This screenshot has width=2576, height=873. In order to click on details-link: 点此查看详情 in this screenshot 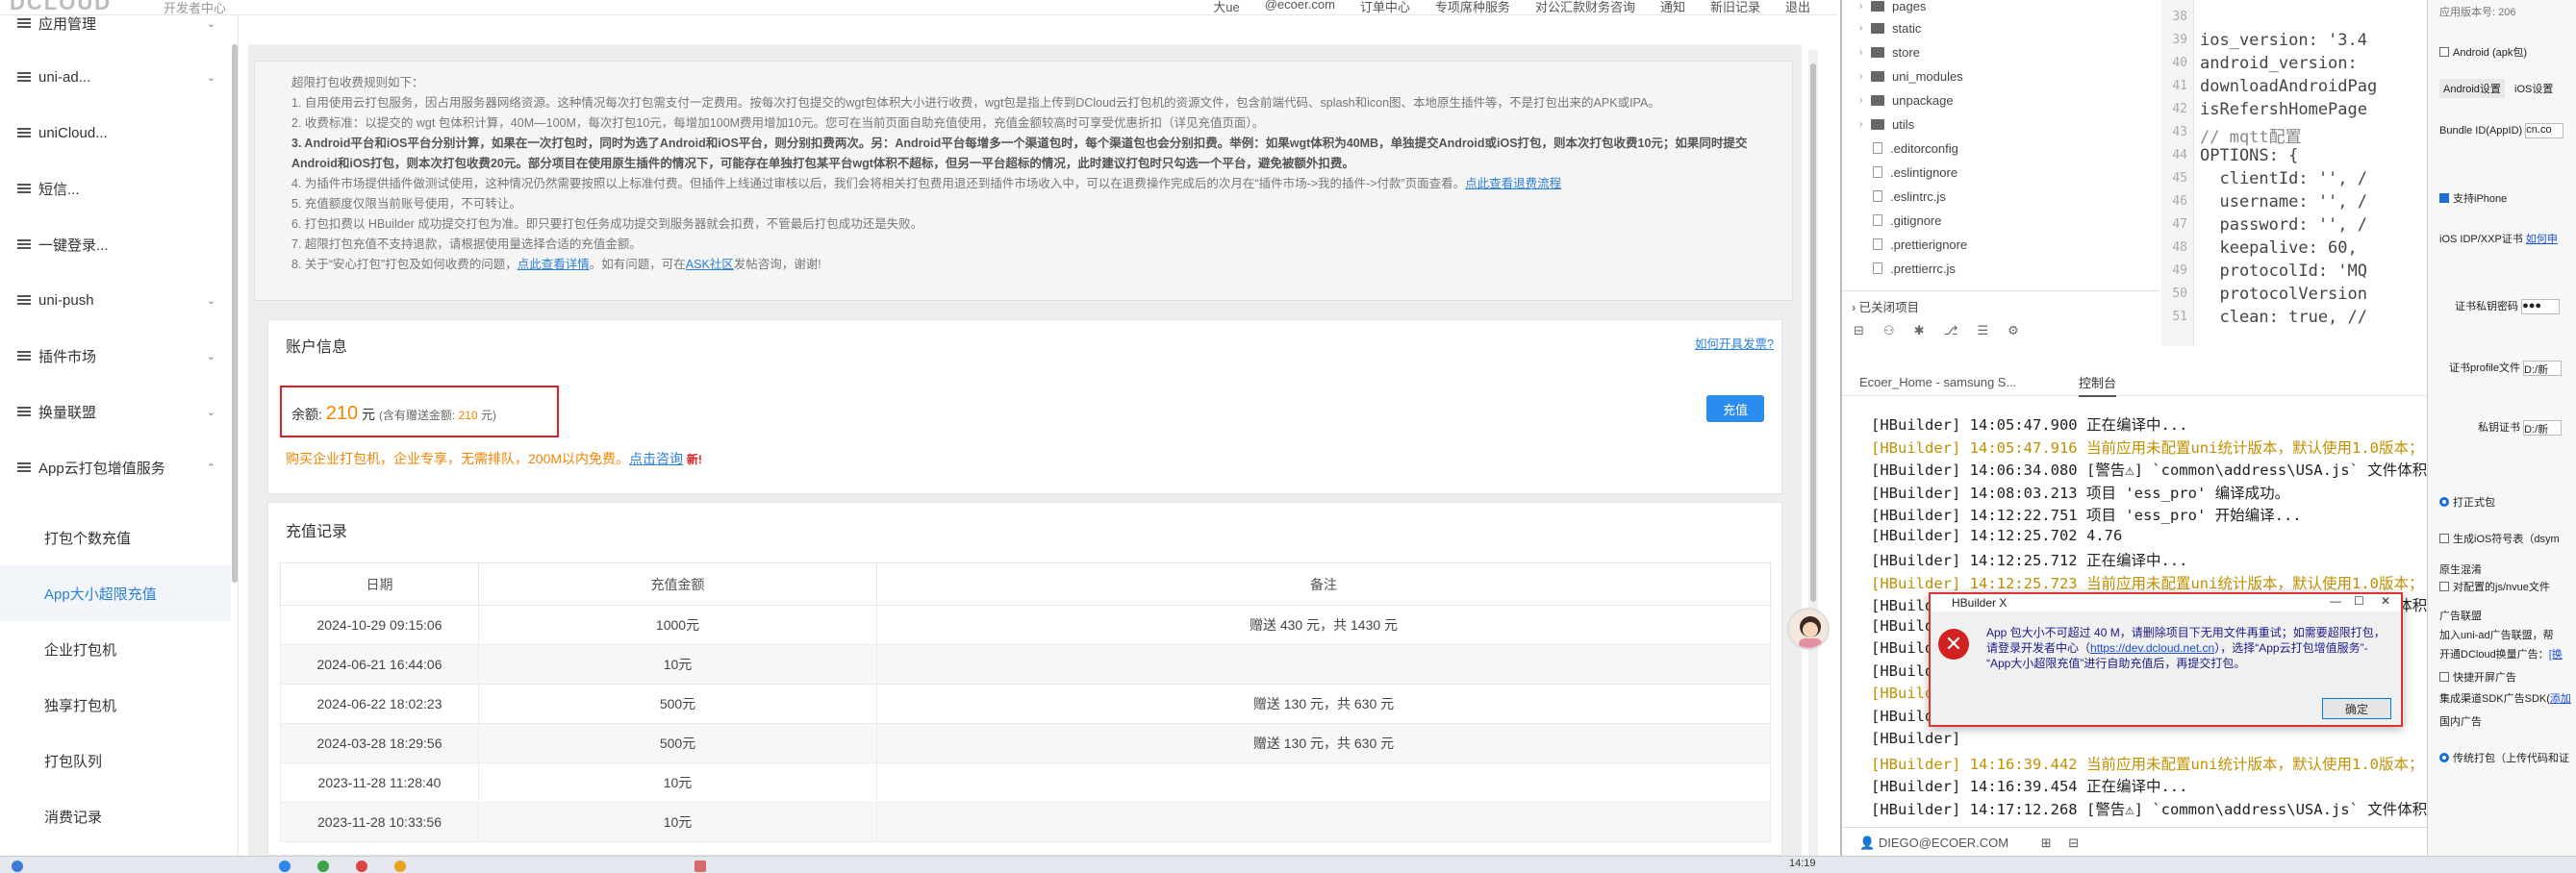, I will do `click(554, 264)`.